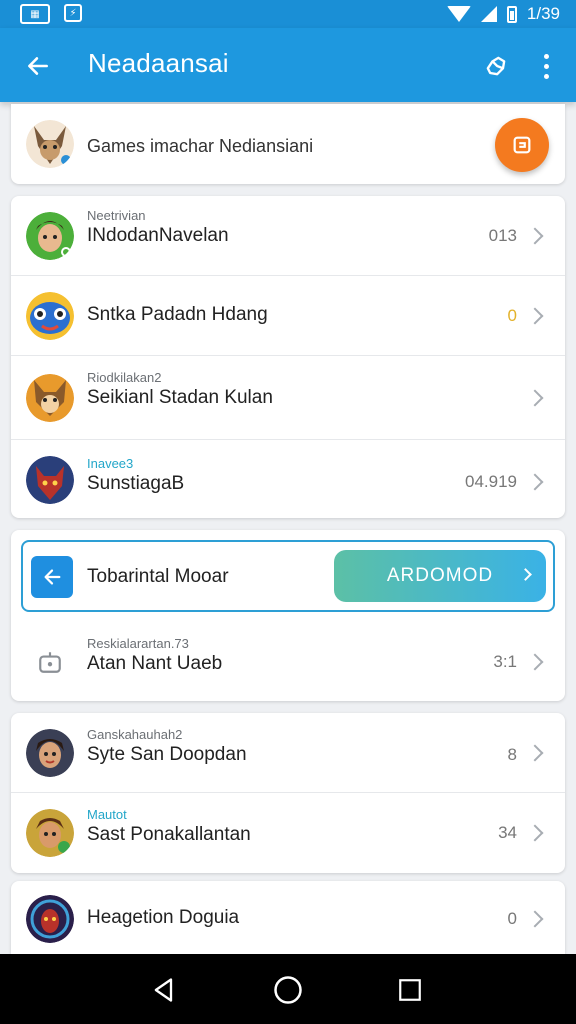  I want to click on item-title: Seikianl Stadan Kulan, so click(180, 397).